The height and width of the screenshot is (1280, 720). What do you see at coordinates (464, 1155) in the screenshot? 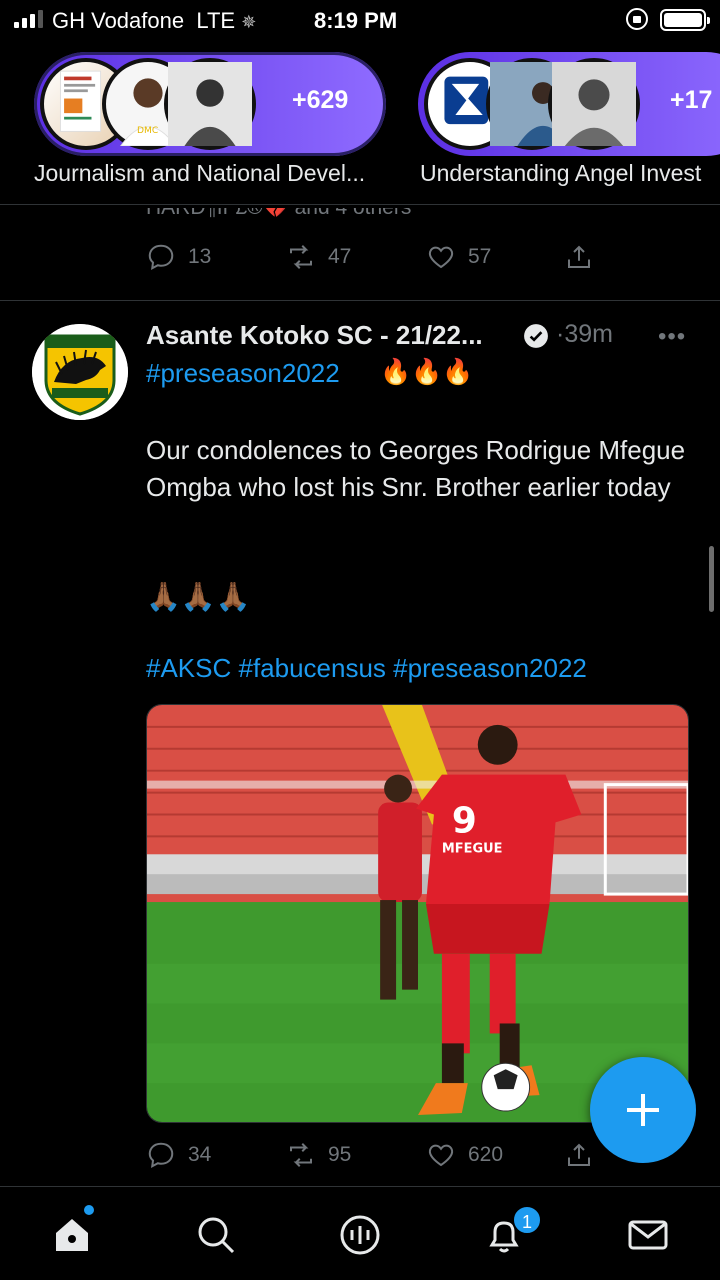
I see `like-action: 620` at bounding box center [464, 1155].